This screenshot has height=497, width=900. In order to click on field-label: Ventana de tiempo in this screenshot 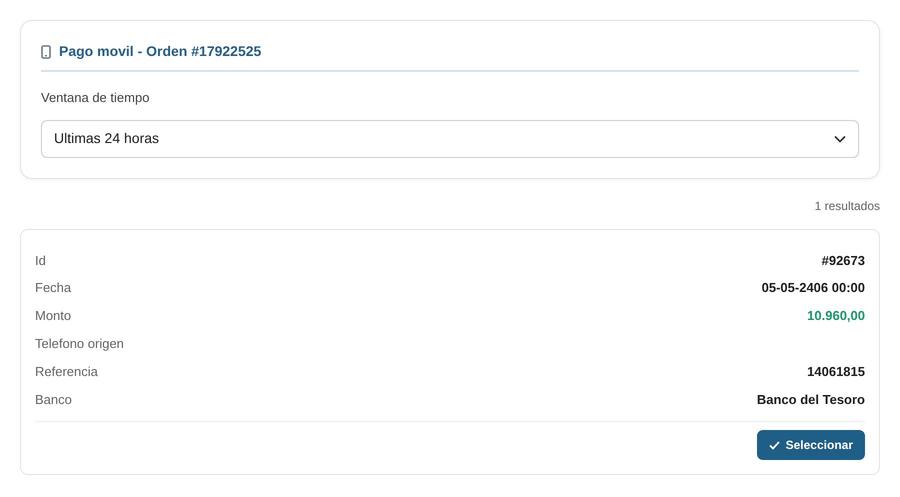, I will do `click(95, 98)`.